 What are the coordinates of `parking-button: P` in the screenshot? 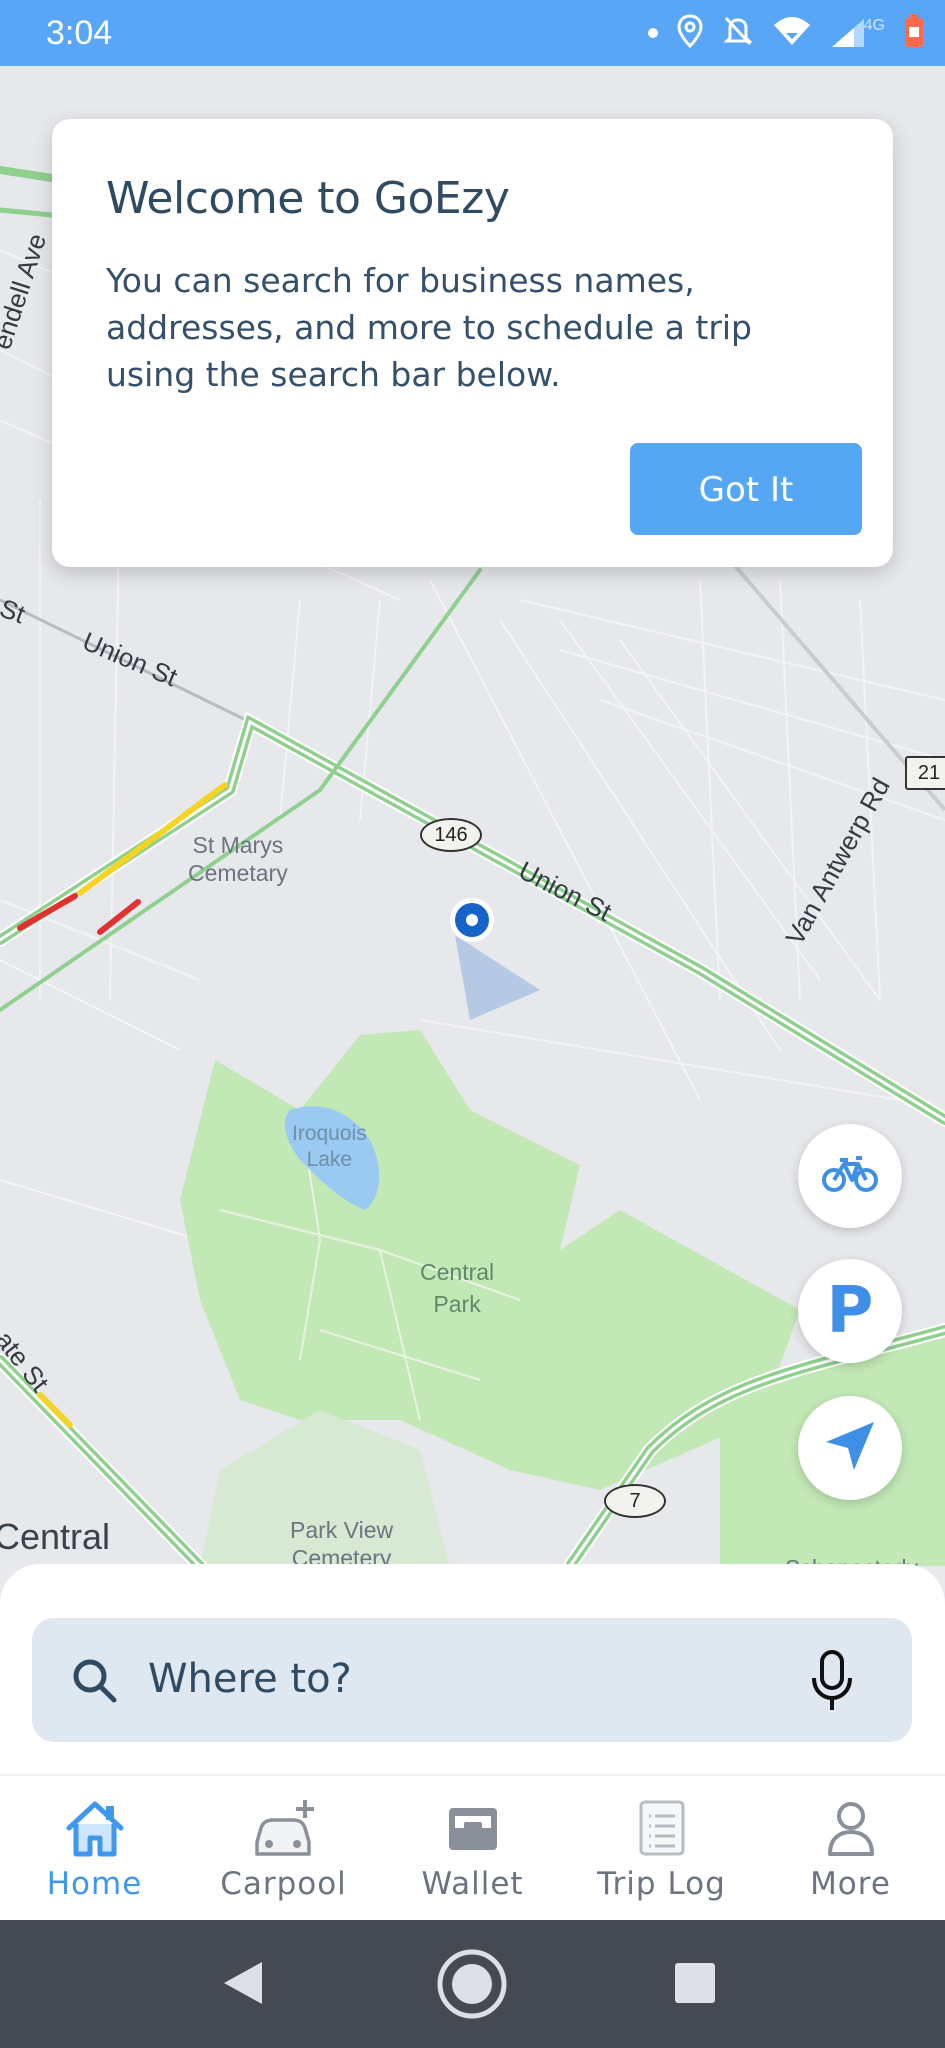 It's located at (850, 1311).